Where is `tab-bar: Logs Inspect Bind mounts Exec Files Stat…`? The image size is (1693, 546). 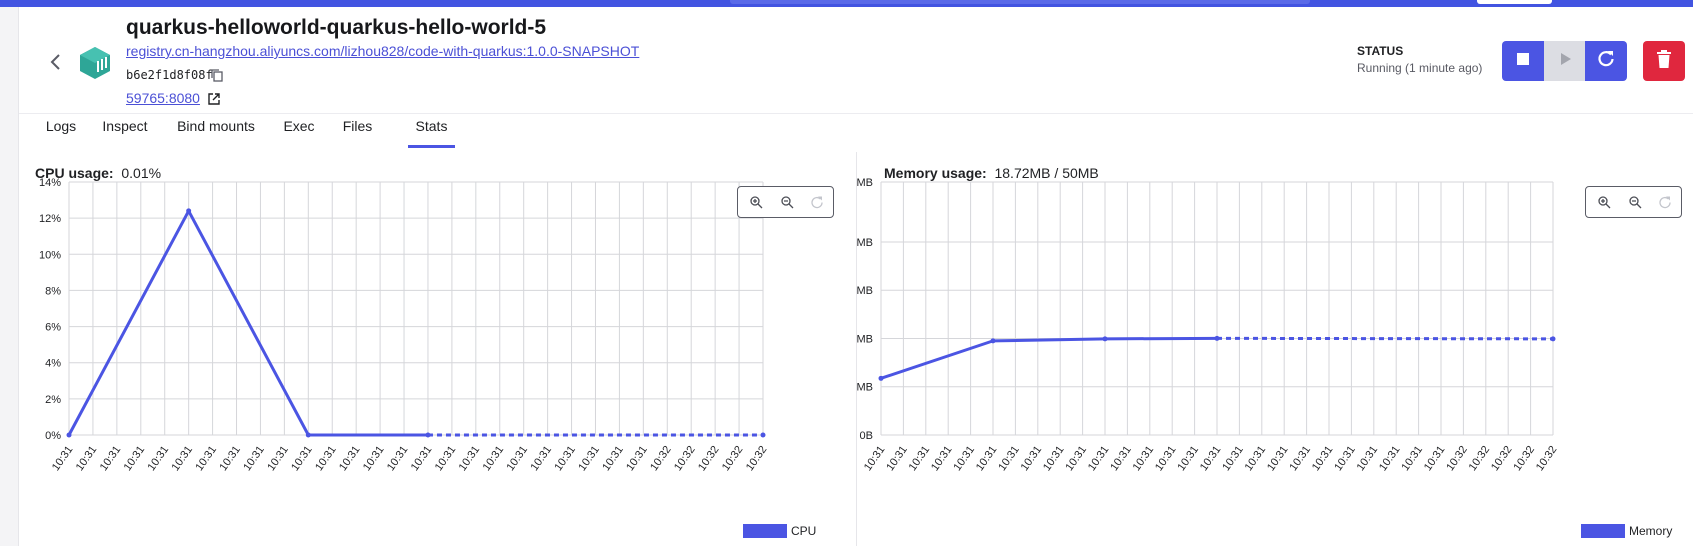 tab-bar: Logs Inspect Bind mounts Exec Files Stat… is located at coordinates (856, 132).